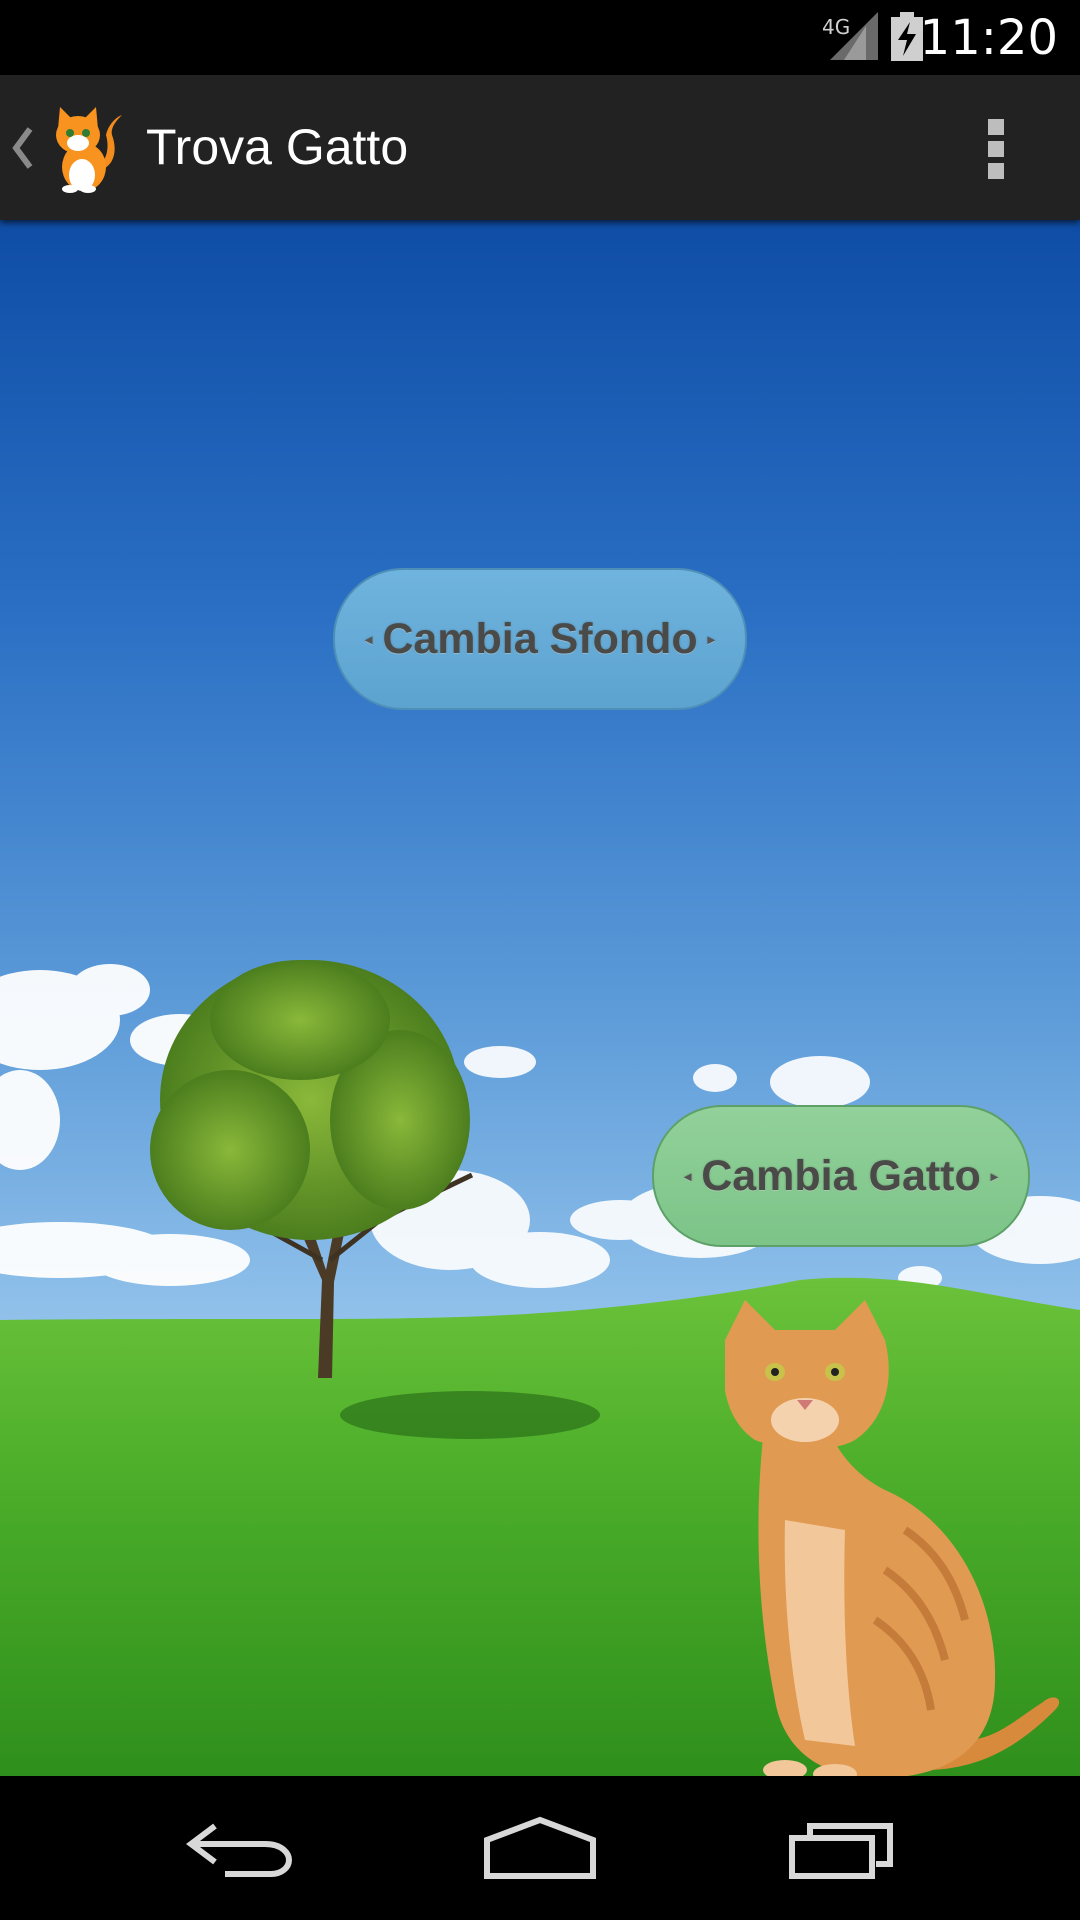  Describe the element at coordinates (87, 147) in the screenshot. I see `cat-app-icon` at that location.